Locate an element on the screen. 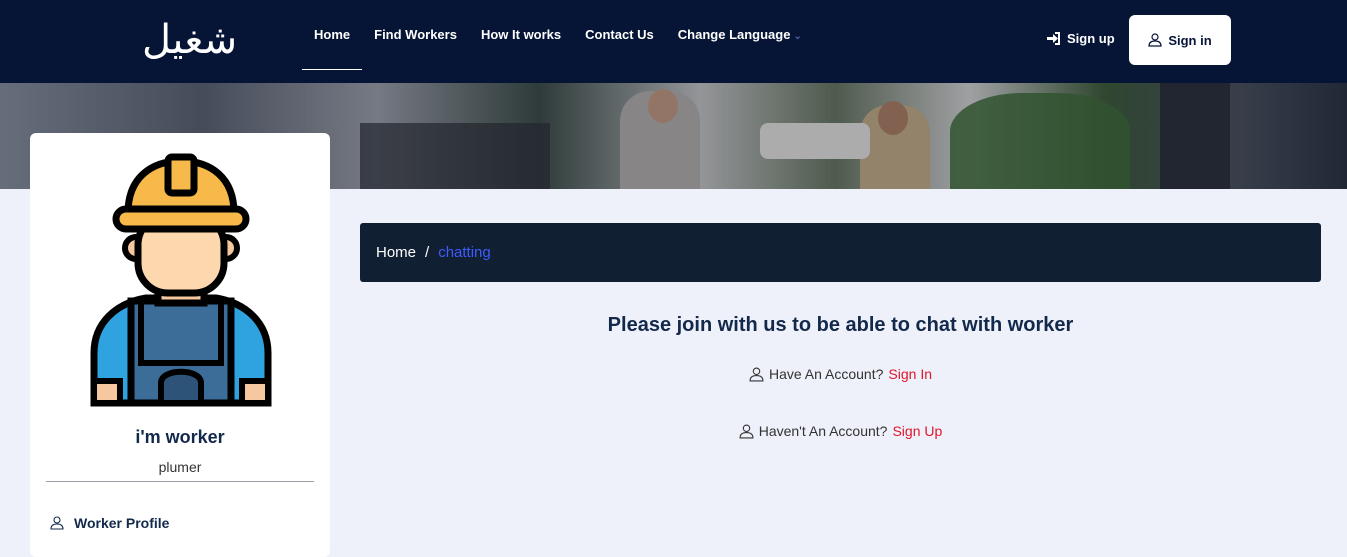  logo: شغيل is located at coordinates (189, 40).